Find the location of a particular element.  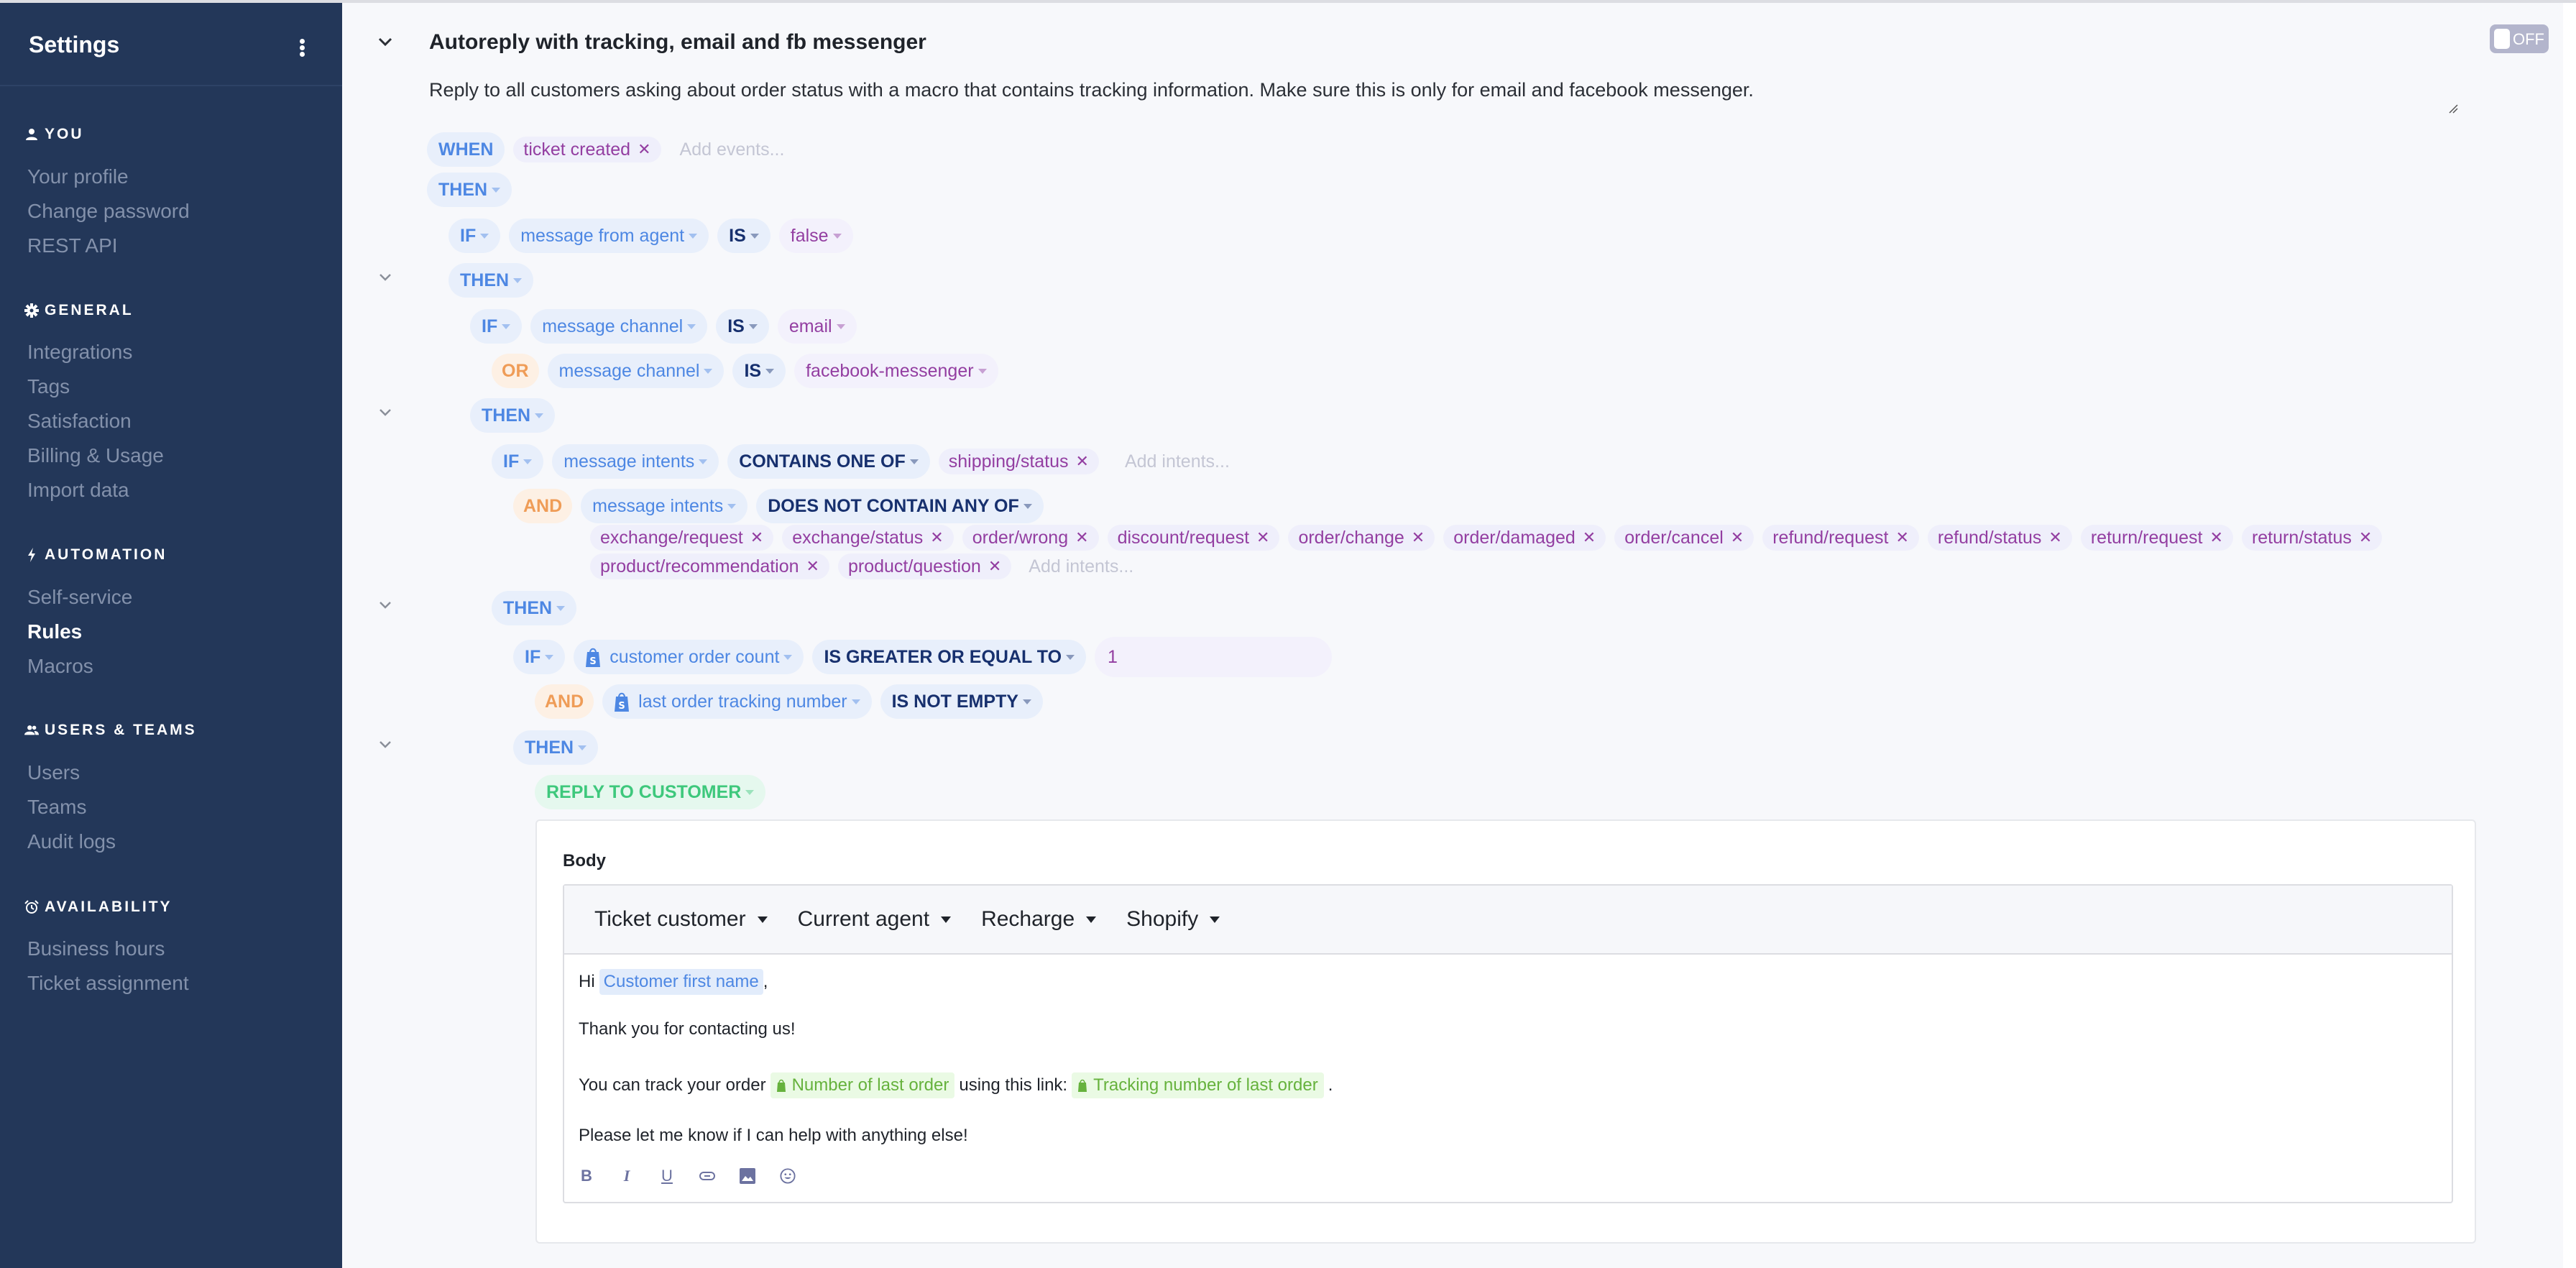

operator-dropdown: CONTAINS ONE OF is located at coordinates (828, 461).